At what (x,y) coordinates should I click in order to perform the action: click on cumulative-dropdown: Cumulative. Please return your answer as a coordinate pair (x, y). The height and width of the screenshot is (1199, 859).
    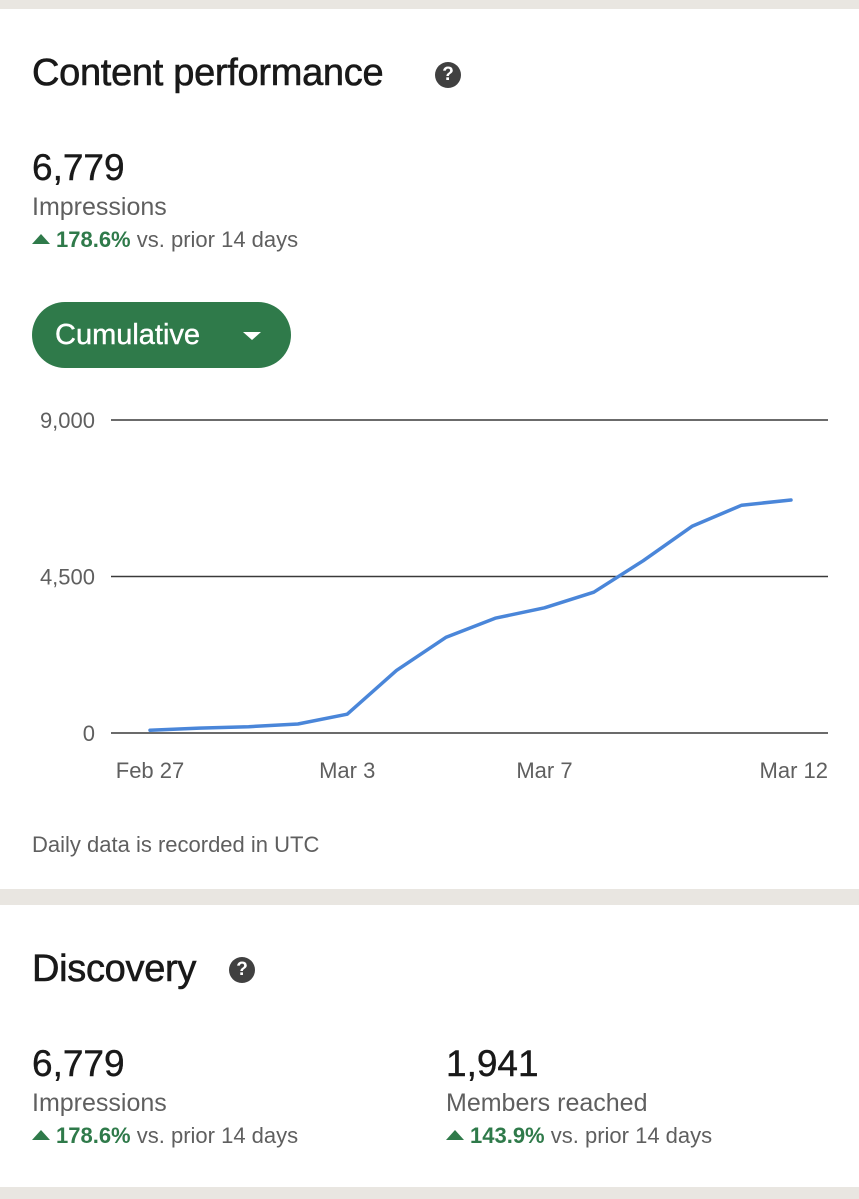
    Looking at the image, I should click on (161, 335).